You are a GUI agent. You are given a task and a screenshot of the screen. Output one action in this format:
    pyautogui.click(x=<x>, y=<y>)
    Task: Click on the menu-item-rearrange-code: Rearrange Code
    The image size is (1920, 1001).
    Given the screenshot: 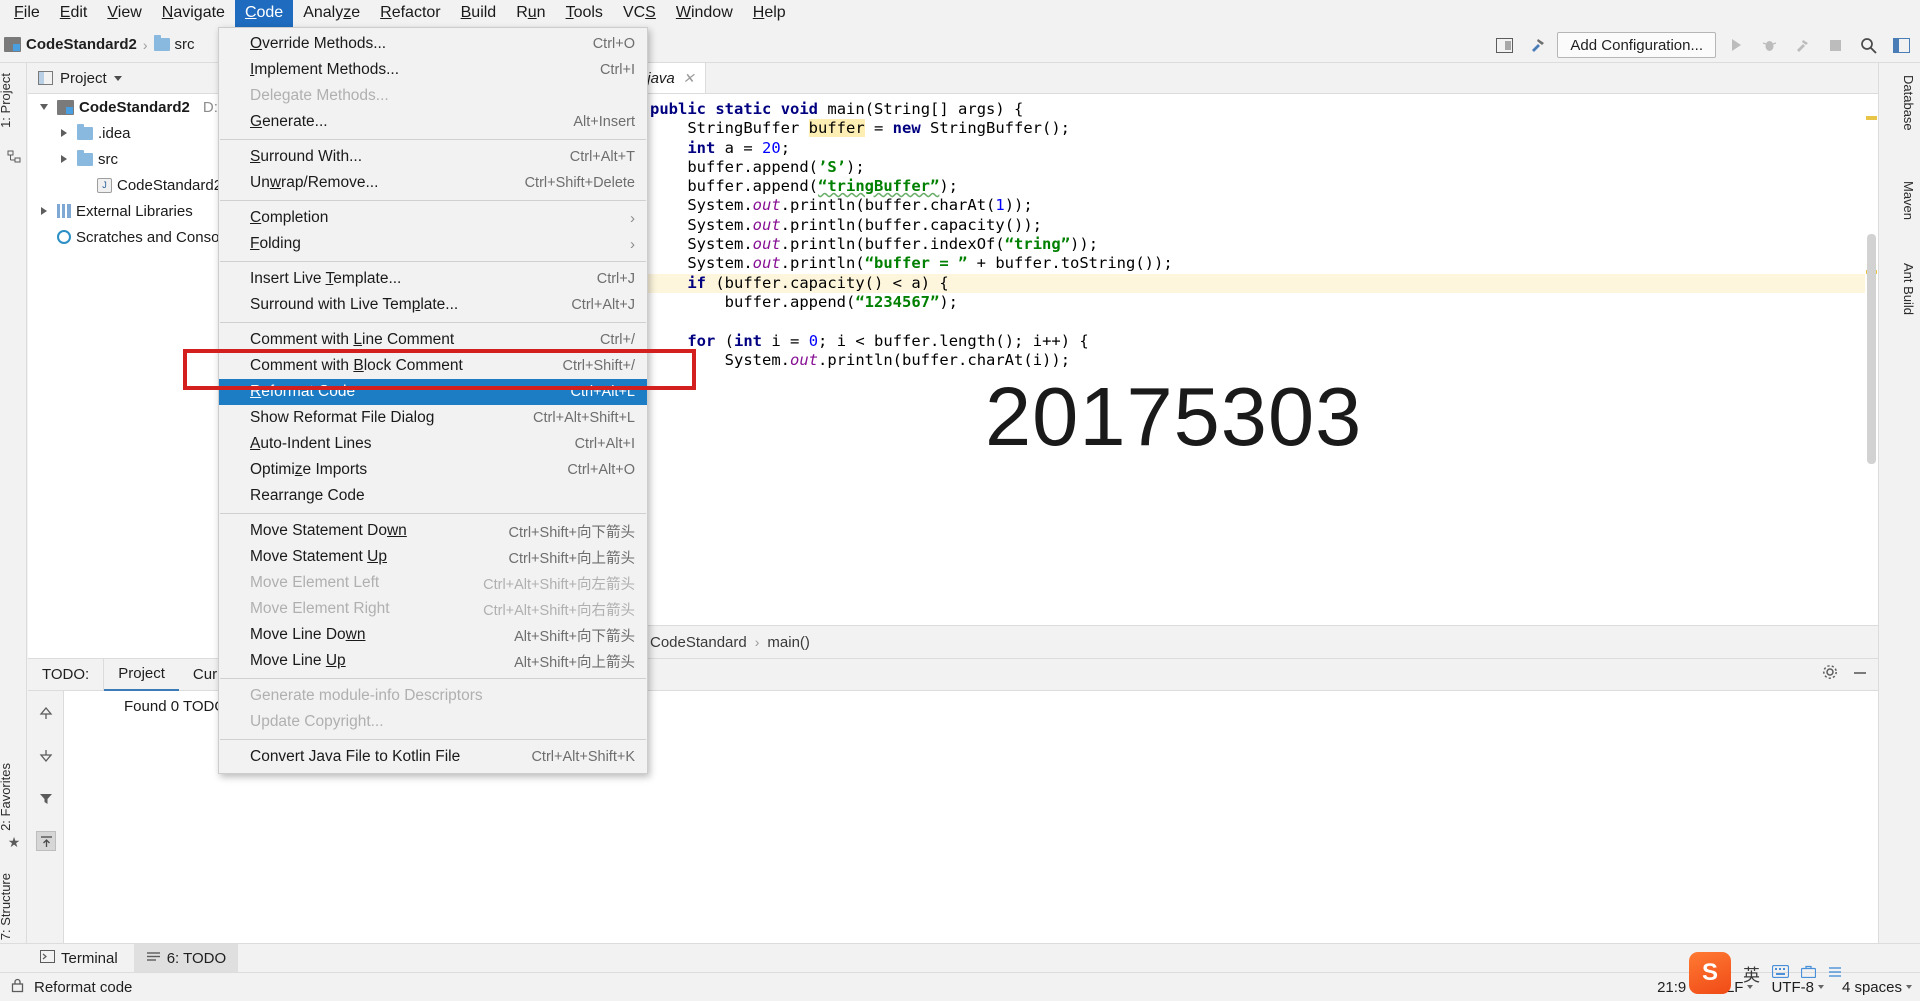 What is the action you would take?
    pyautogui.click(x=433, y=496)
    